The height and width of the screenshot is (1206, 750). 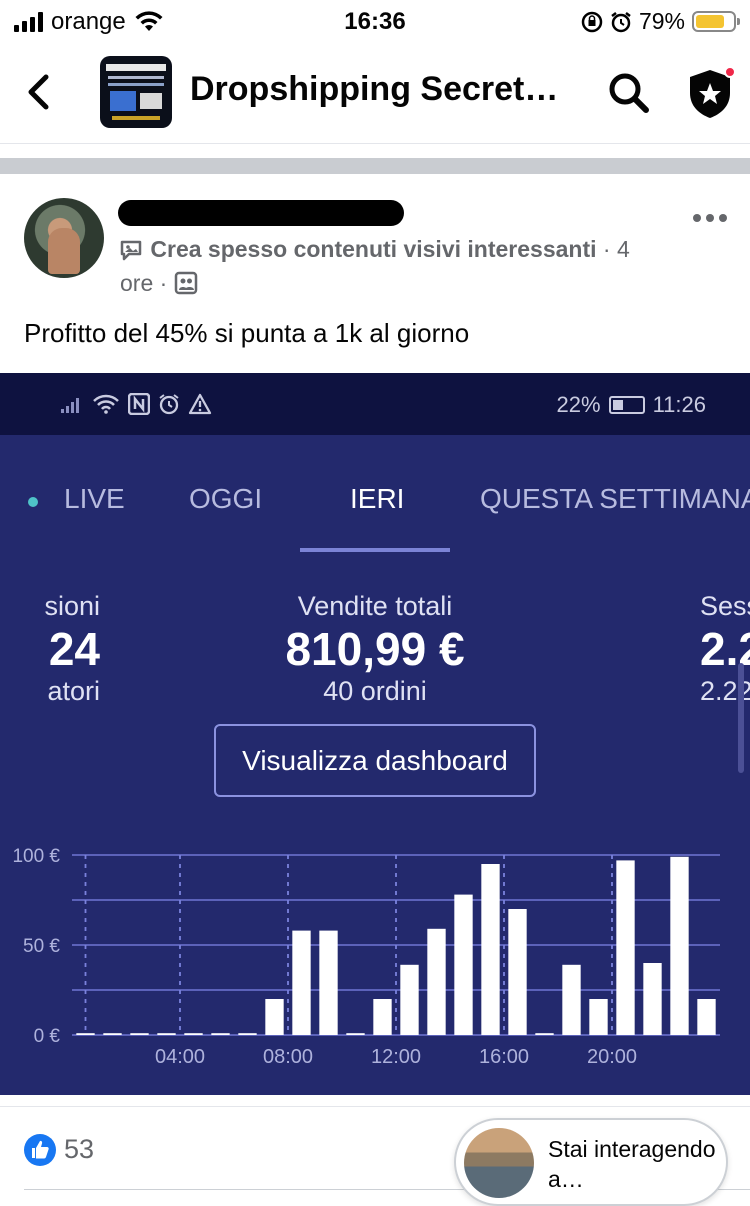 I want to click on notification-dot, so click(x=730, y=72).